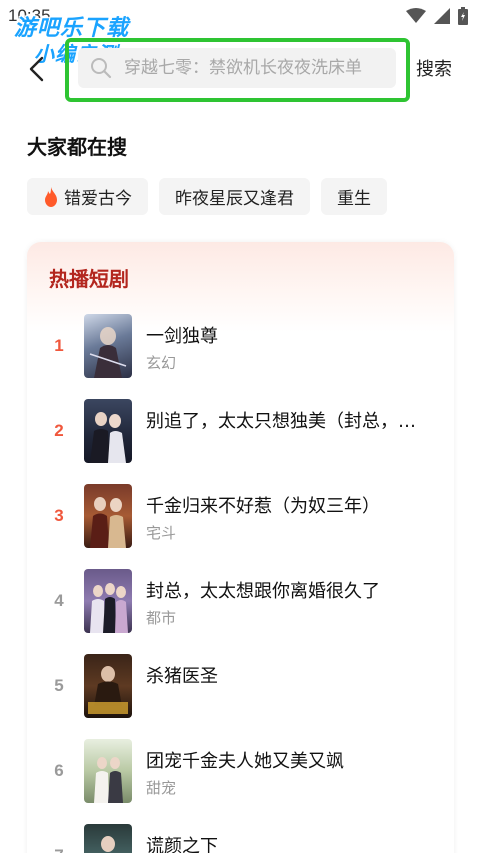  What do you see at coordinates (59, 430) in the screenshot?
I see `rank-number: 2` at bounding box center [59, 430].